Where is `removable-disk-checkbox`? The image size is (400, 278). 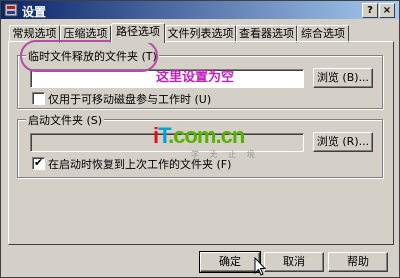
removable-disk-checkbox is located at coordinates (38, 98).